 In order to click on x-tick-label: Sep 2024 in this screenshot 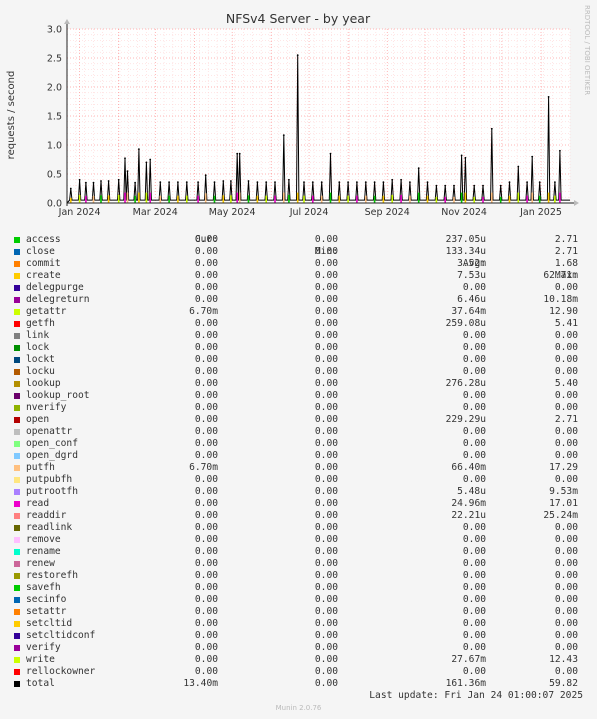, I will do `click(387, 212)`.